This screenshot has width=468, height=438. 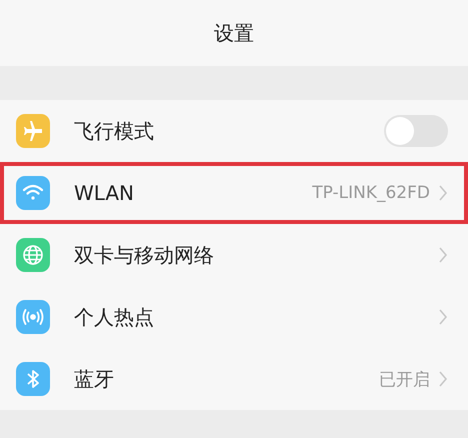 I want to click on toggle-switch, so click(x=416, y=131).